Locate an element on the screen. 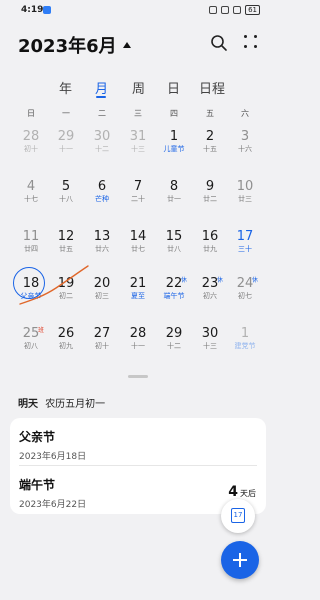  day-cell: 29 十一 is located at coordinates (66, 147).